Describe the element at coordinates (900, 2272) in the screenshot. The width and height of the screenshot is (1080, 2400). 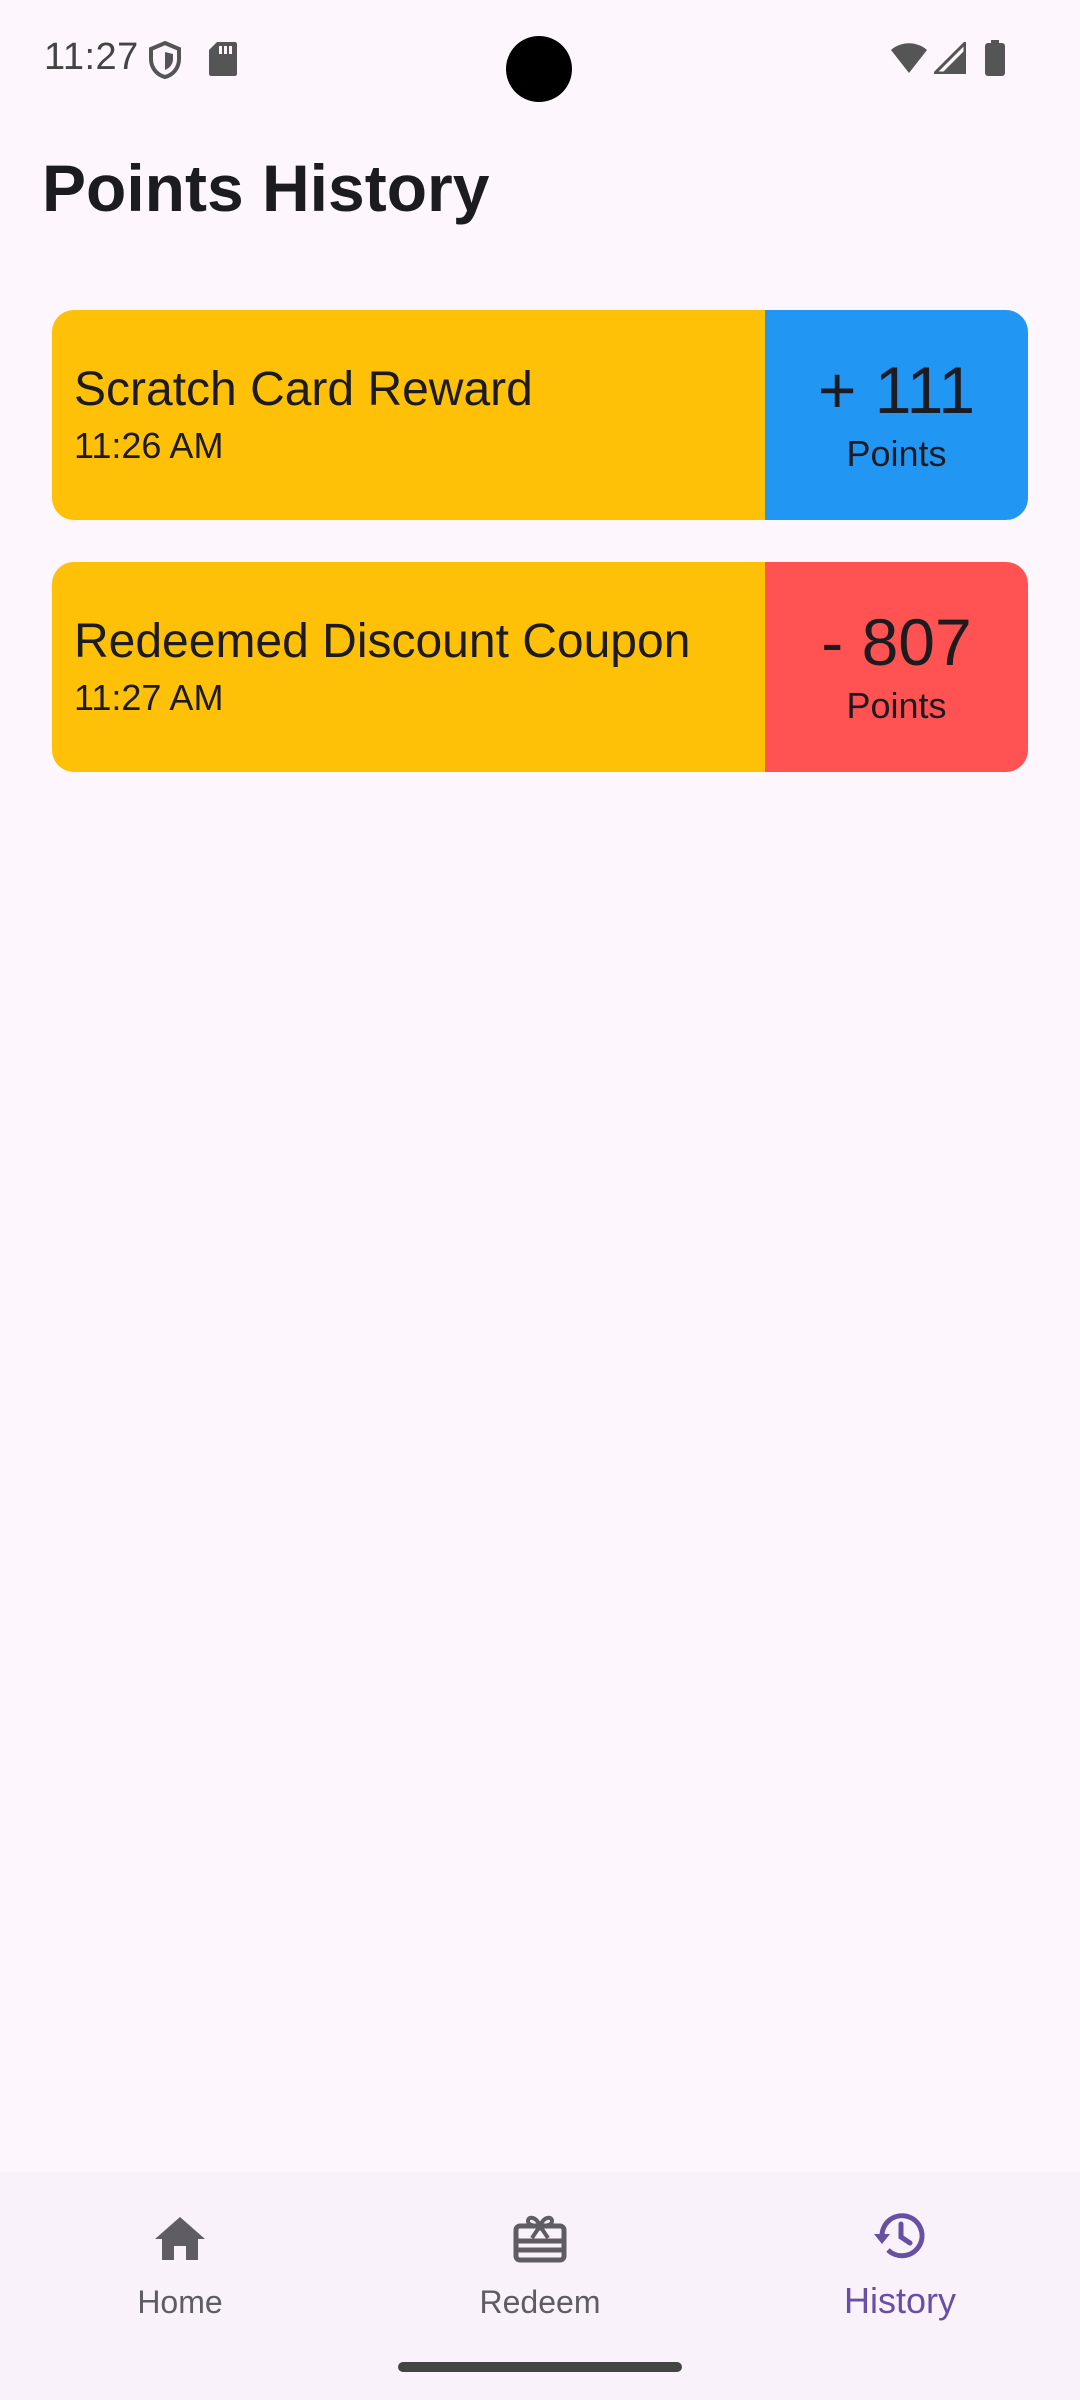
I see `nav-item-history: History` at that location.